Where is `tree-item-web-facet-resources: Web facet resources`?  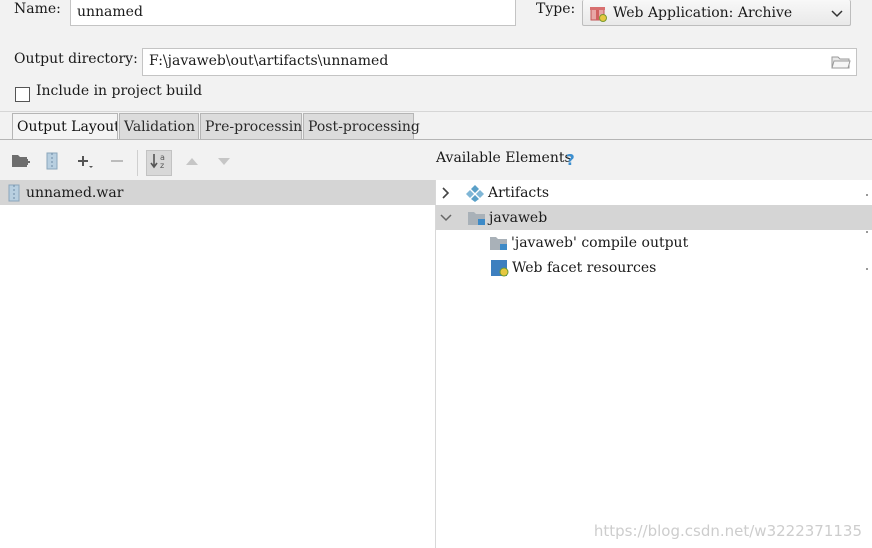 tree-item-web-facet-resources: Web facet resources is located at coordinates (654, 267).